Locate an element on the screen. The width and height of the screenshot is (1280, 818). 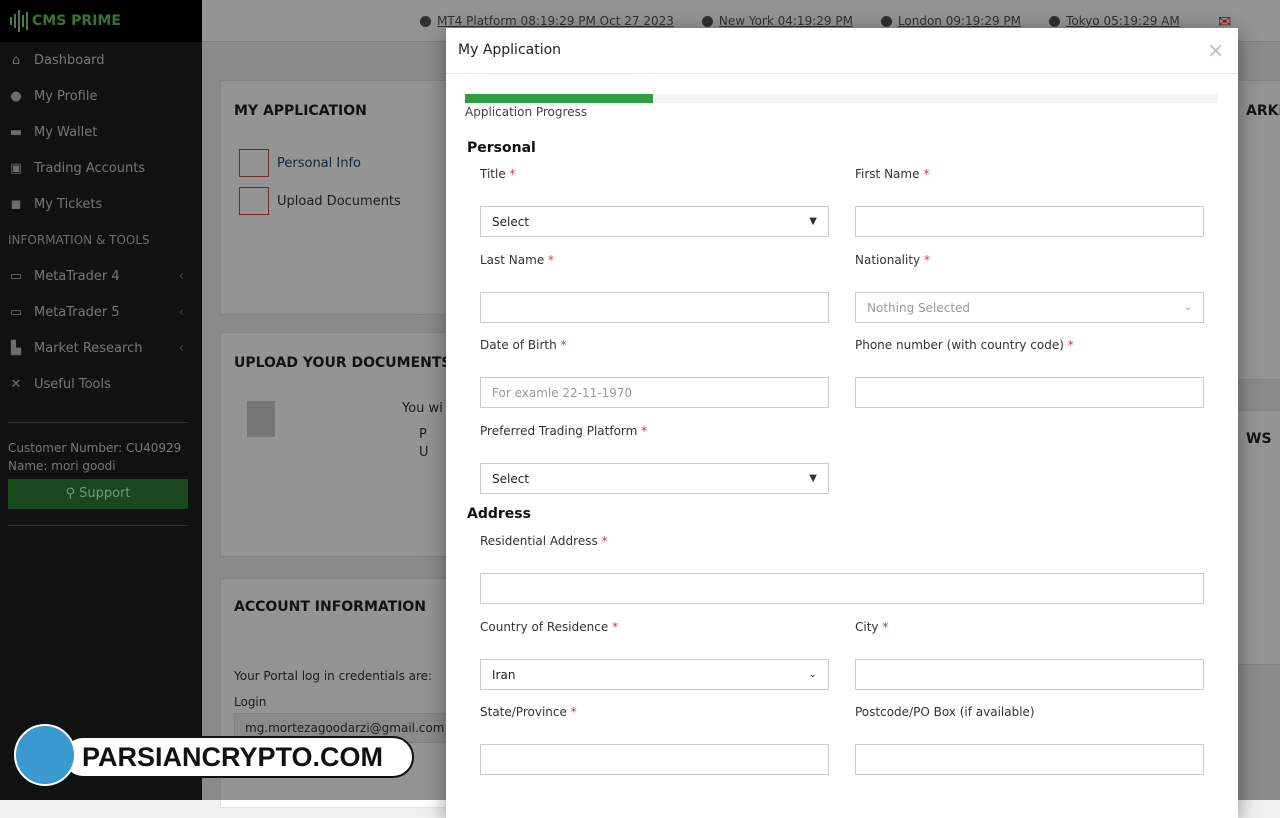
first-name-label: First Name * is located at coordinates (892, 174).